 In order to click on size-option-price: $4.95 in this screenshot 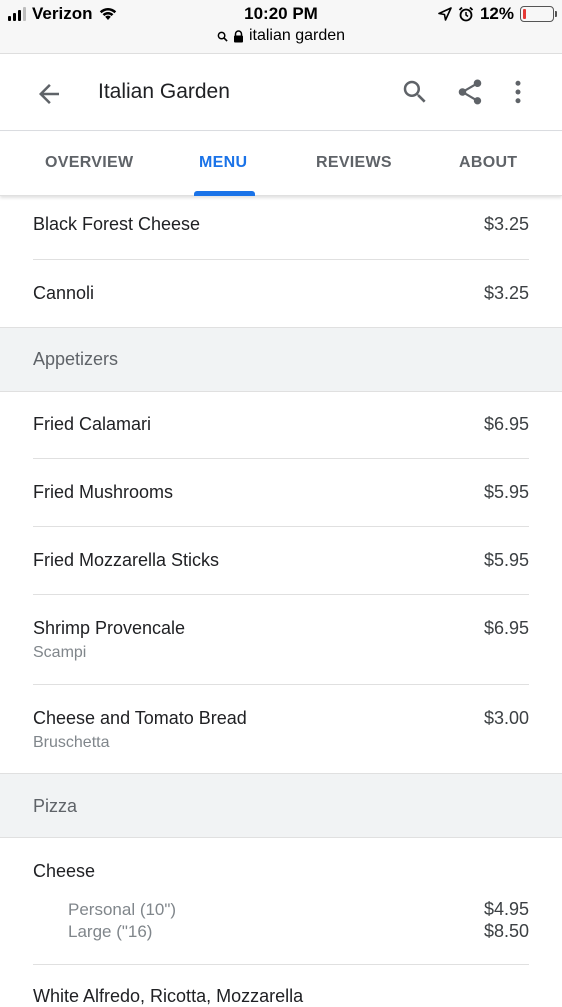, I will do `click(506, 909)`.